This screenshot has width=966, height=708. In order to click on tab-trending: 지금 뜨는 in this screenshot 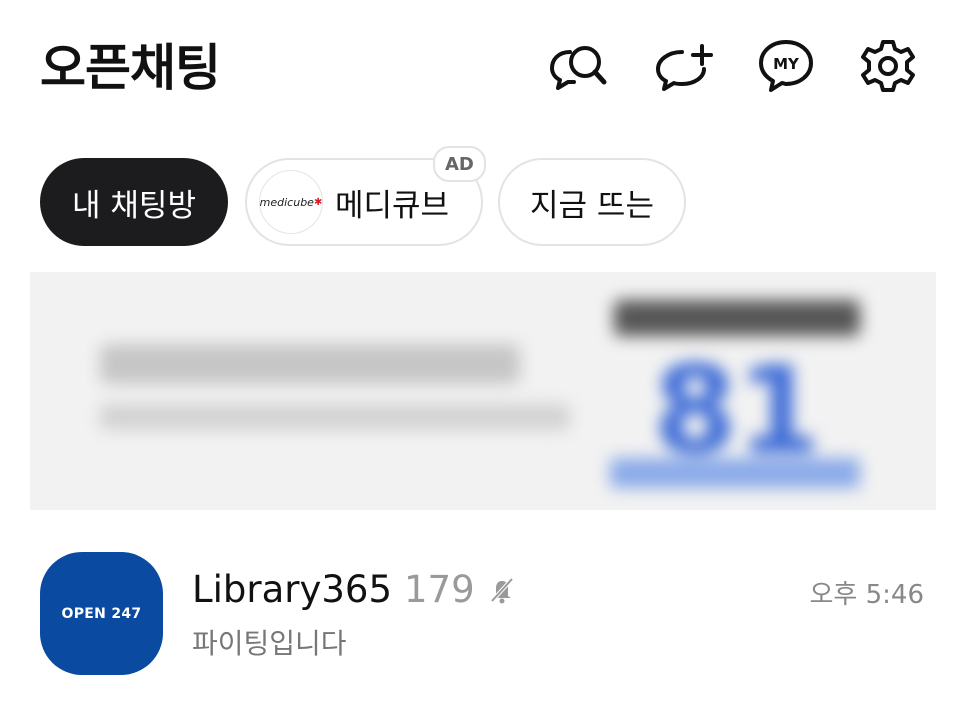, I will do `click(592, 202)`.